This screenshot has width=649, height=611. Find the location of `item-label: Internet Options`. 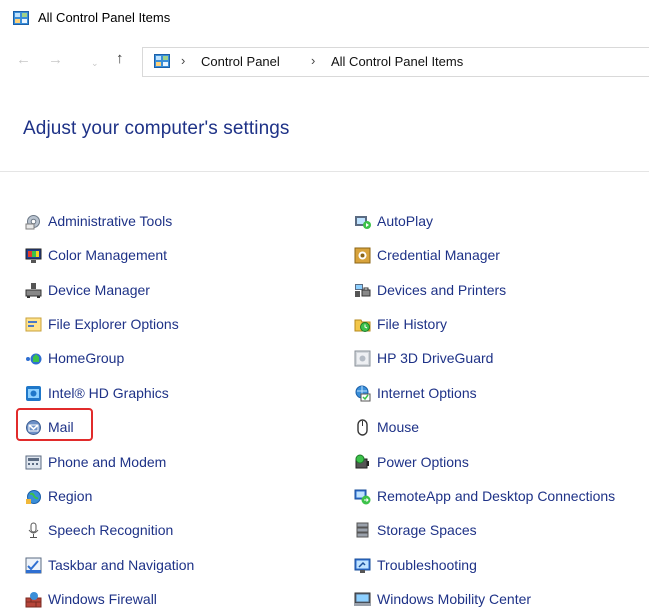

item-label: Internet Options is located at coordinates (427, 393).